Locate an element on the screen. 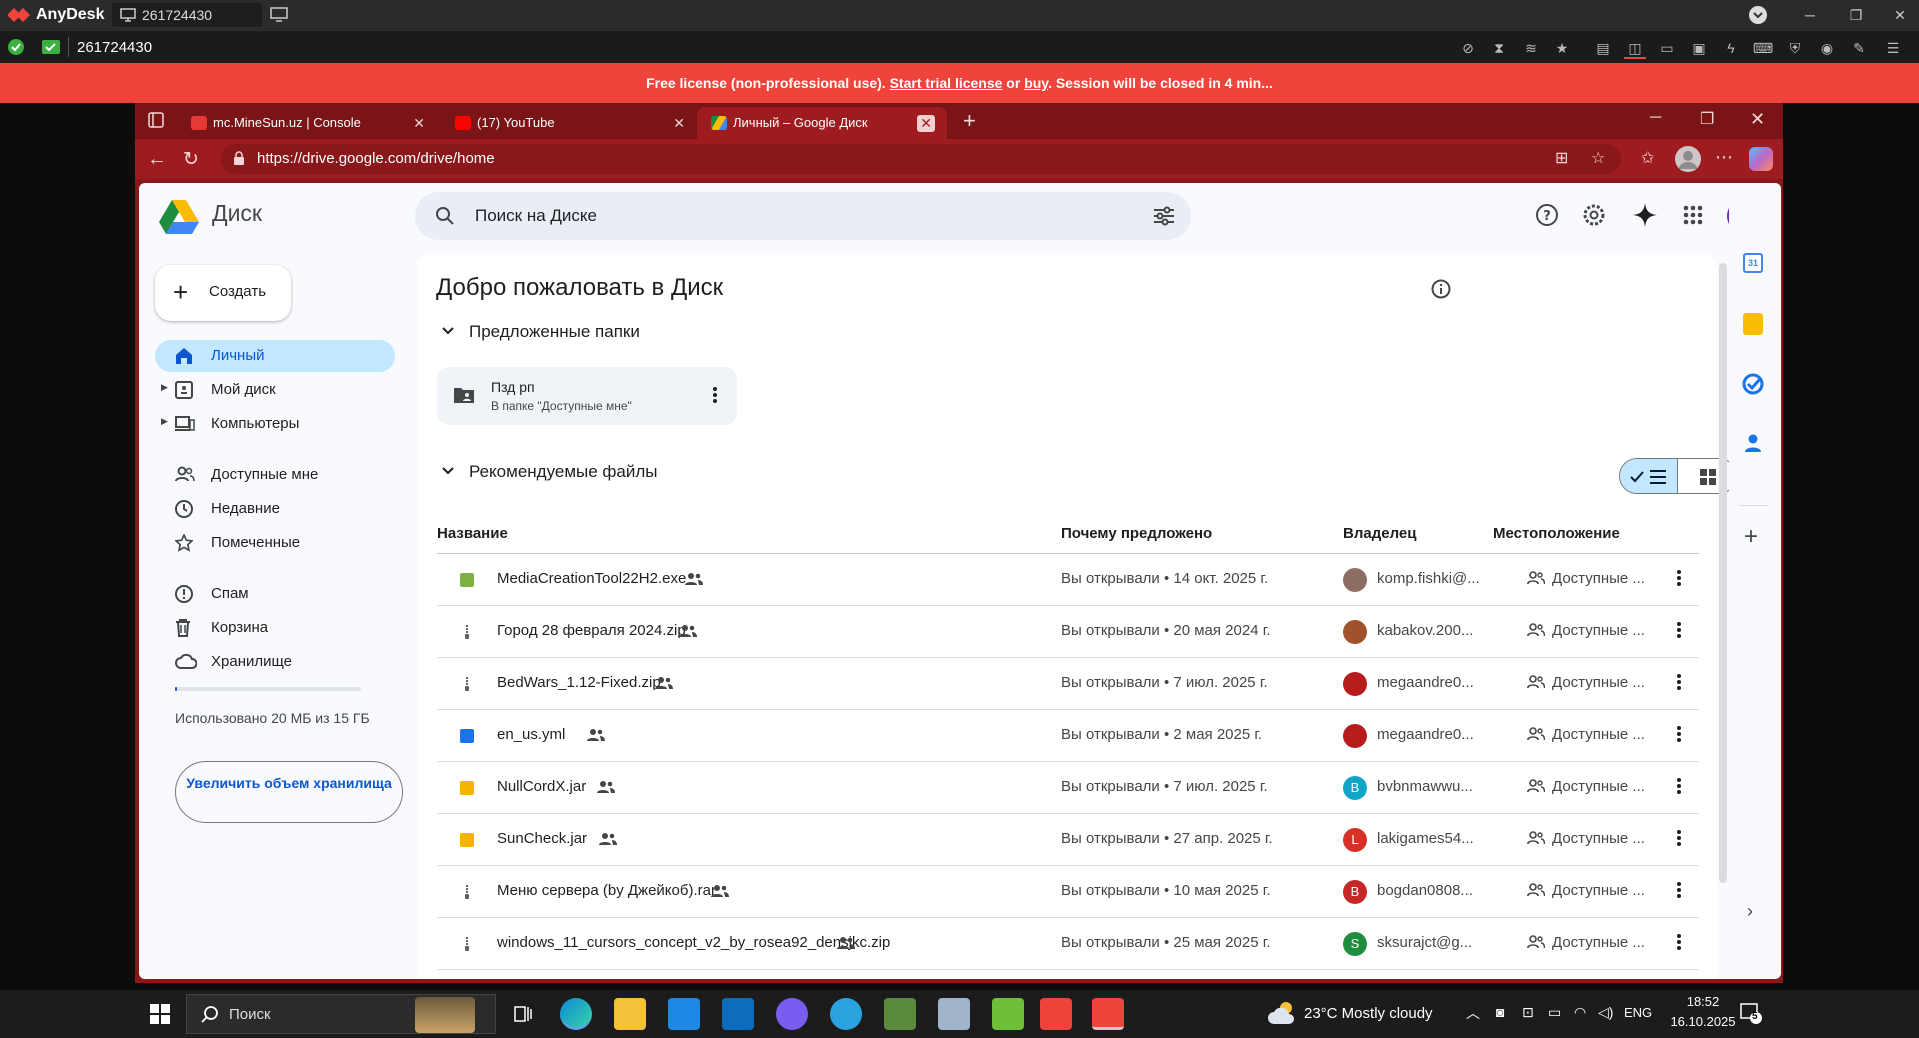  tab-google-drive: Личный – Google Диск ✕ is located at coordinates (822, 123).